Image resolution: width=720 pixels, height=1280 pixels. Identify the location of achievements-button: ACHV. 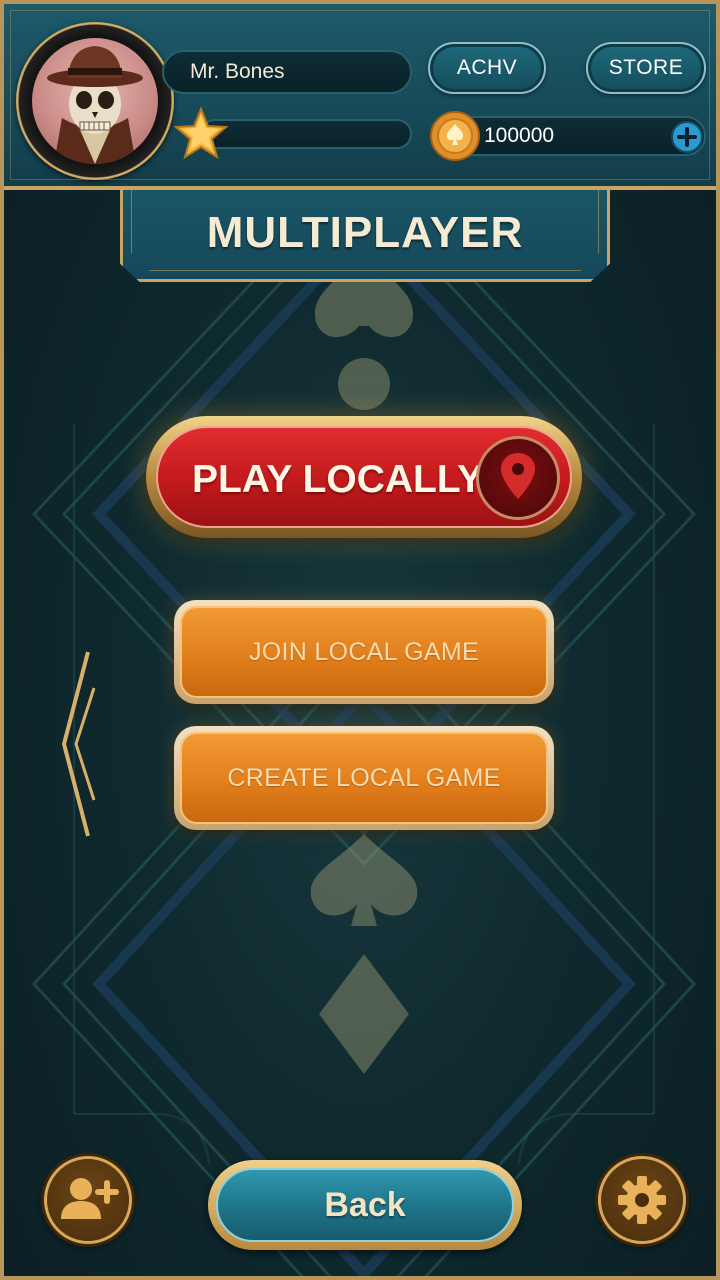
(487, 68).